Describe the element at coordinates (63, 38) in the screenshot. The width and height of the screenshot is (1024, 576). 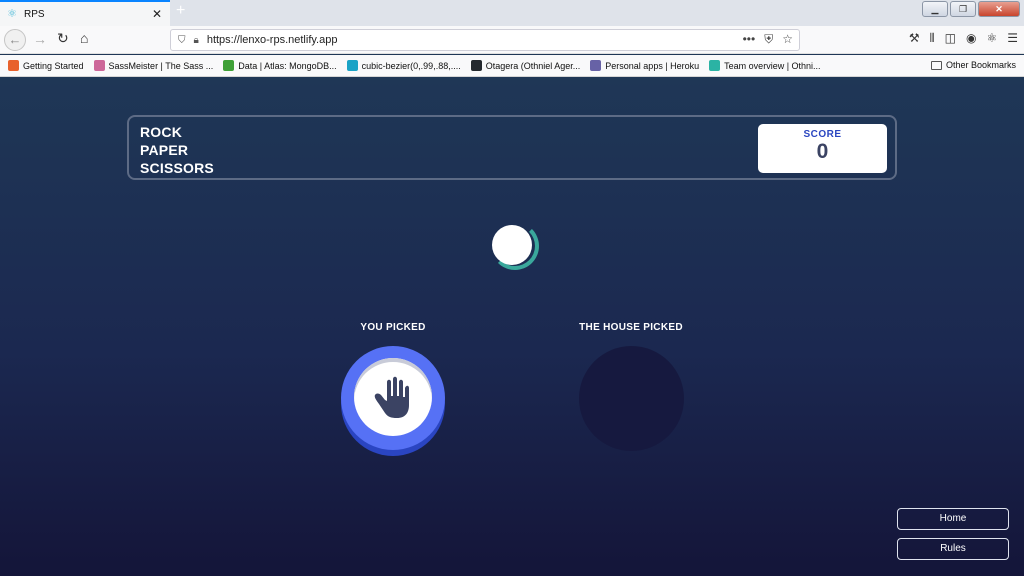
I see `reload-icon: ↻` at that location.